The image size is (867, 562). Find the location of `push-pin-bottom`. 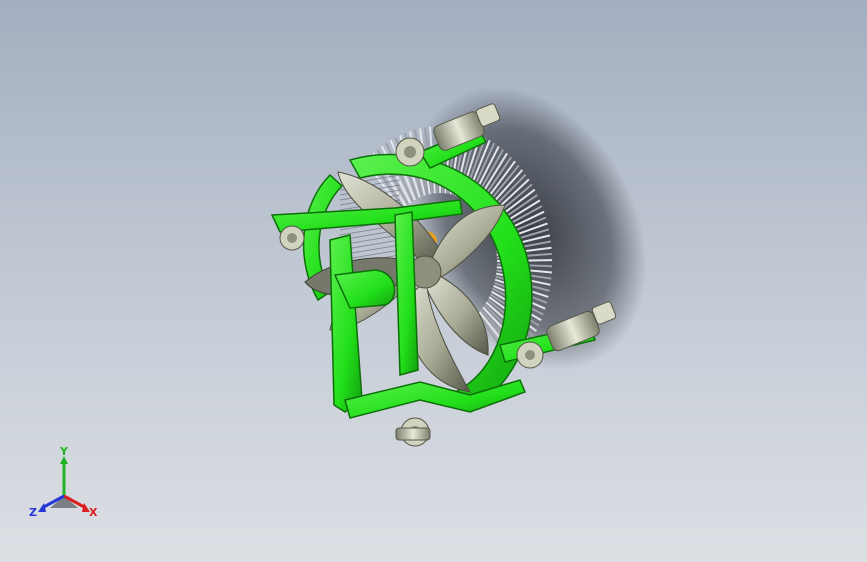

push-pin-bottom is located at coordinates (413, 432).